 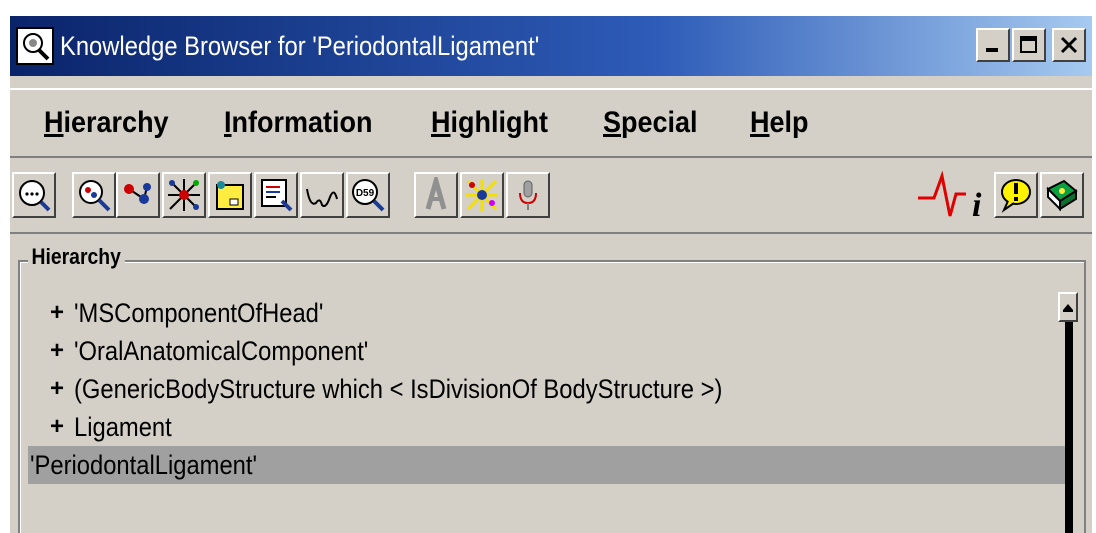 I want to click on link-button, so click(x=322, y=195).